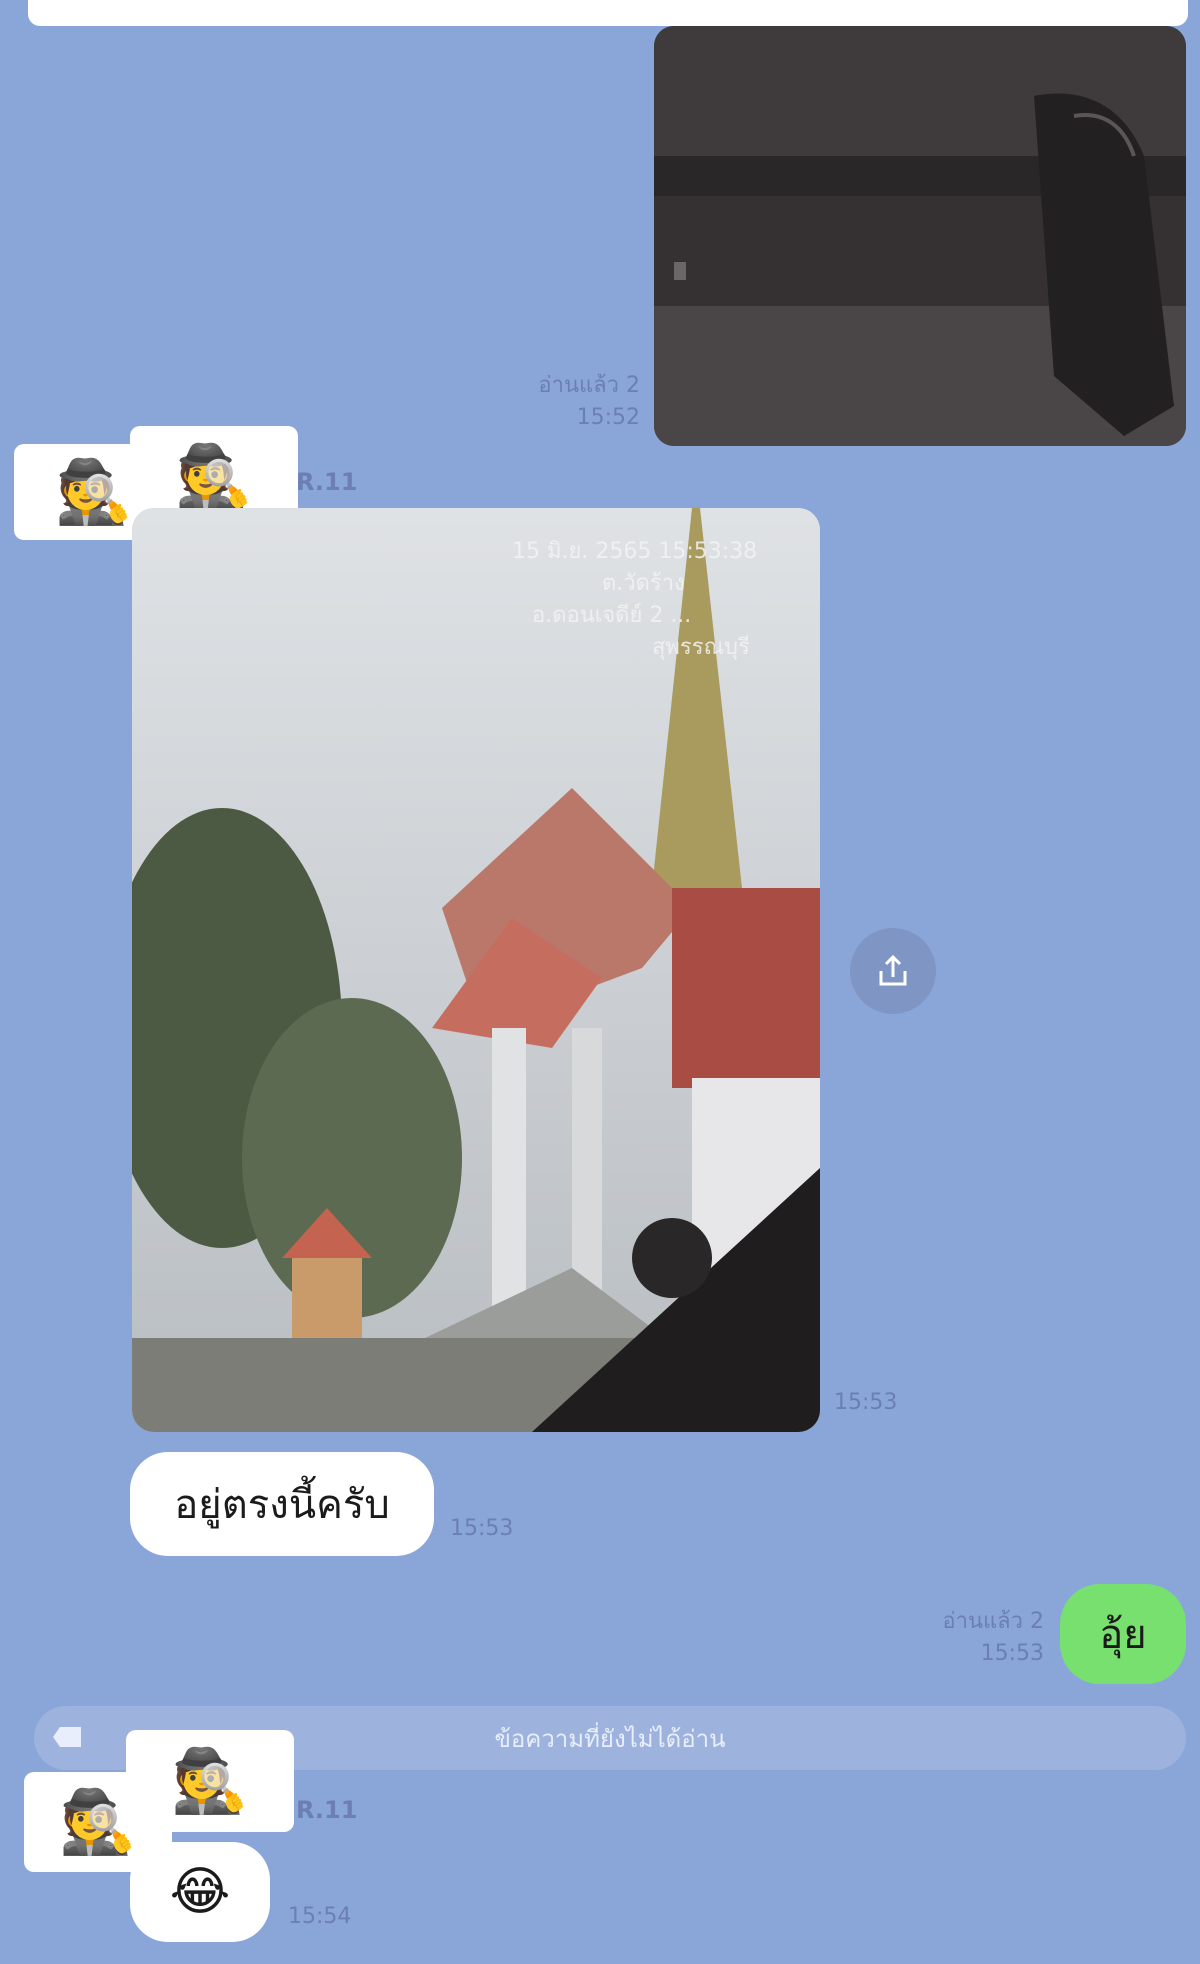 The width and height of the screenshot is (1200, 1964). Describe the element at coordinates (540, 402) in the screenshot. I see `photo1-meta: อ่านแล้ว 2 15:52` at that location.